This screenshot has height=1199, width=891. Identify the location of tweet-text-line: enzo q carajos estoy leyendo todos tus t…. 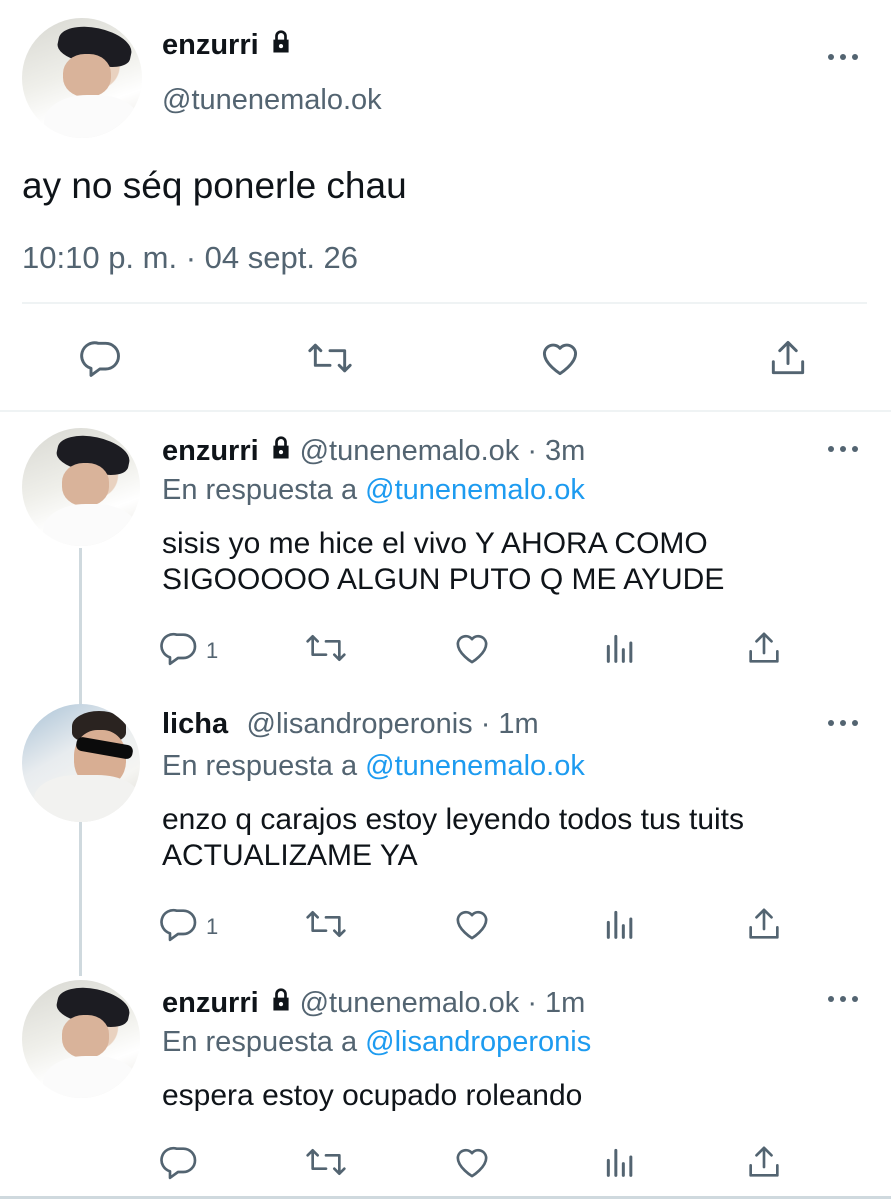
(453, 819).